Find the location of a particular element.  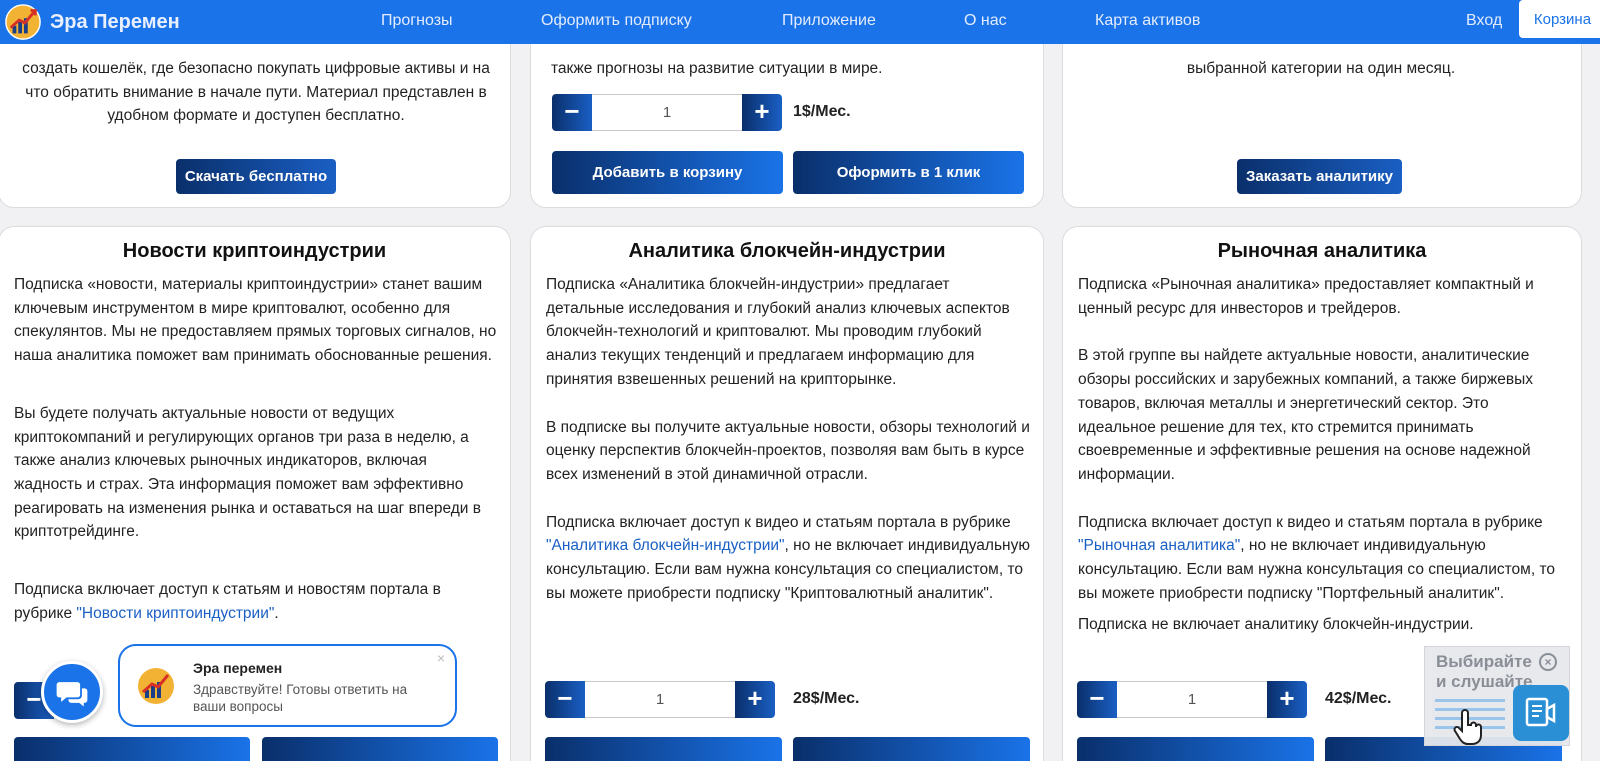

rubric-link: "Рыночная аналитика" is located at coordinates (1159, 545).